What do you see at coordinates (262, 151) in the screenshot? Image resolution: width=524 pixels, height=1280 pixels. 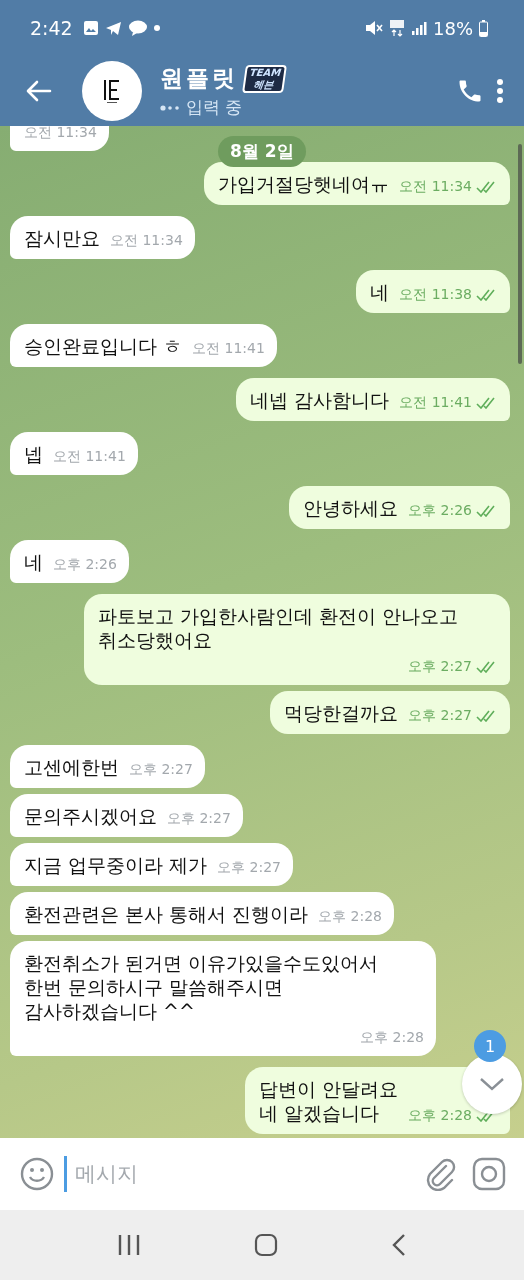 I see `date-chip: 8월 2일` at bounding box center [262, 151].